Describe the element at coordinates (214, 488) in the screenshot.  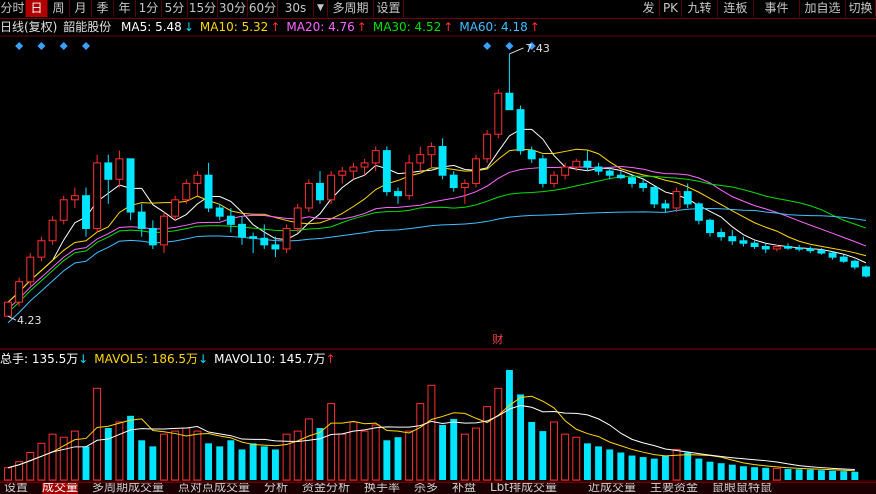
I see `indicator-tab-3: 点对点成交量` at that location.